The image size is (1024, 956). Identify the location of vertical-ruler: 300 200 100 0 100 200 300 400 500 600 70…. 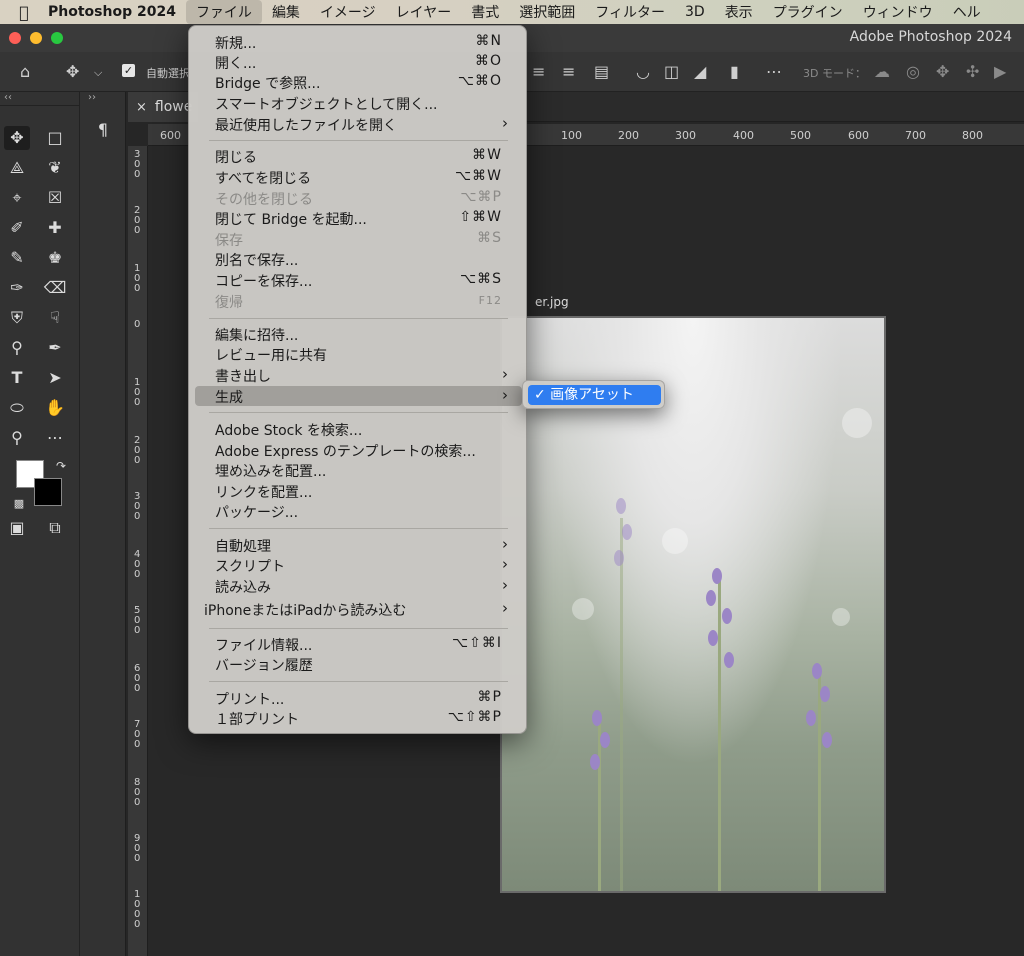
(138, 551).